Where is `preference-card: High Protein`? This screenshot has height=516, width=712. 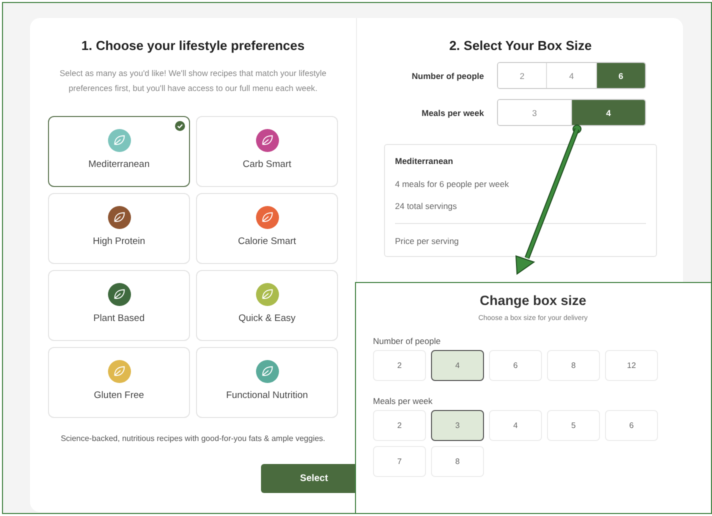
preference-card: High Protein is located at coordinates (119, 228).